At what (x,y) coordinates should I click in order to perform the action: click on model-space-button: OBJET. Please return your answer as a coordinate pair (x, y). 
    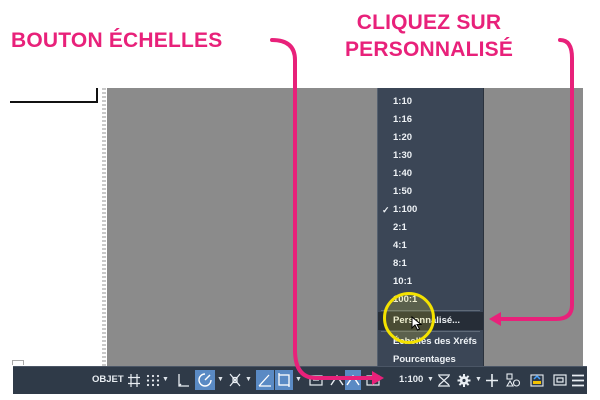
    Looking at the image, I should click on (108, 380).